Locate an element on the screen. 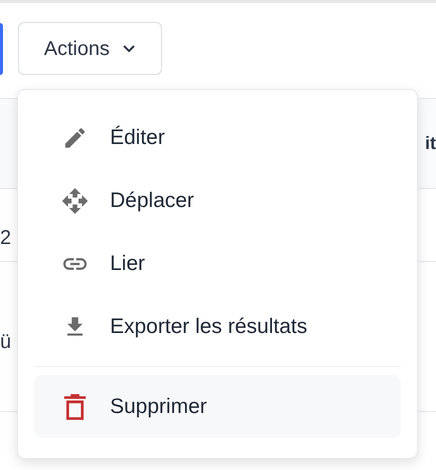  actions-button: Actions is located at coordinates (90, 48).